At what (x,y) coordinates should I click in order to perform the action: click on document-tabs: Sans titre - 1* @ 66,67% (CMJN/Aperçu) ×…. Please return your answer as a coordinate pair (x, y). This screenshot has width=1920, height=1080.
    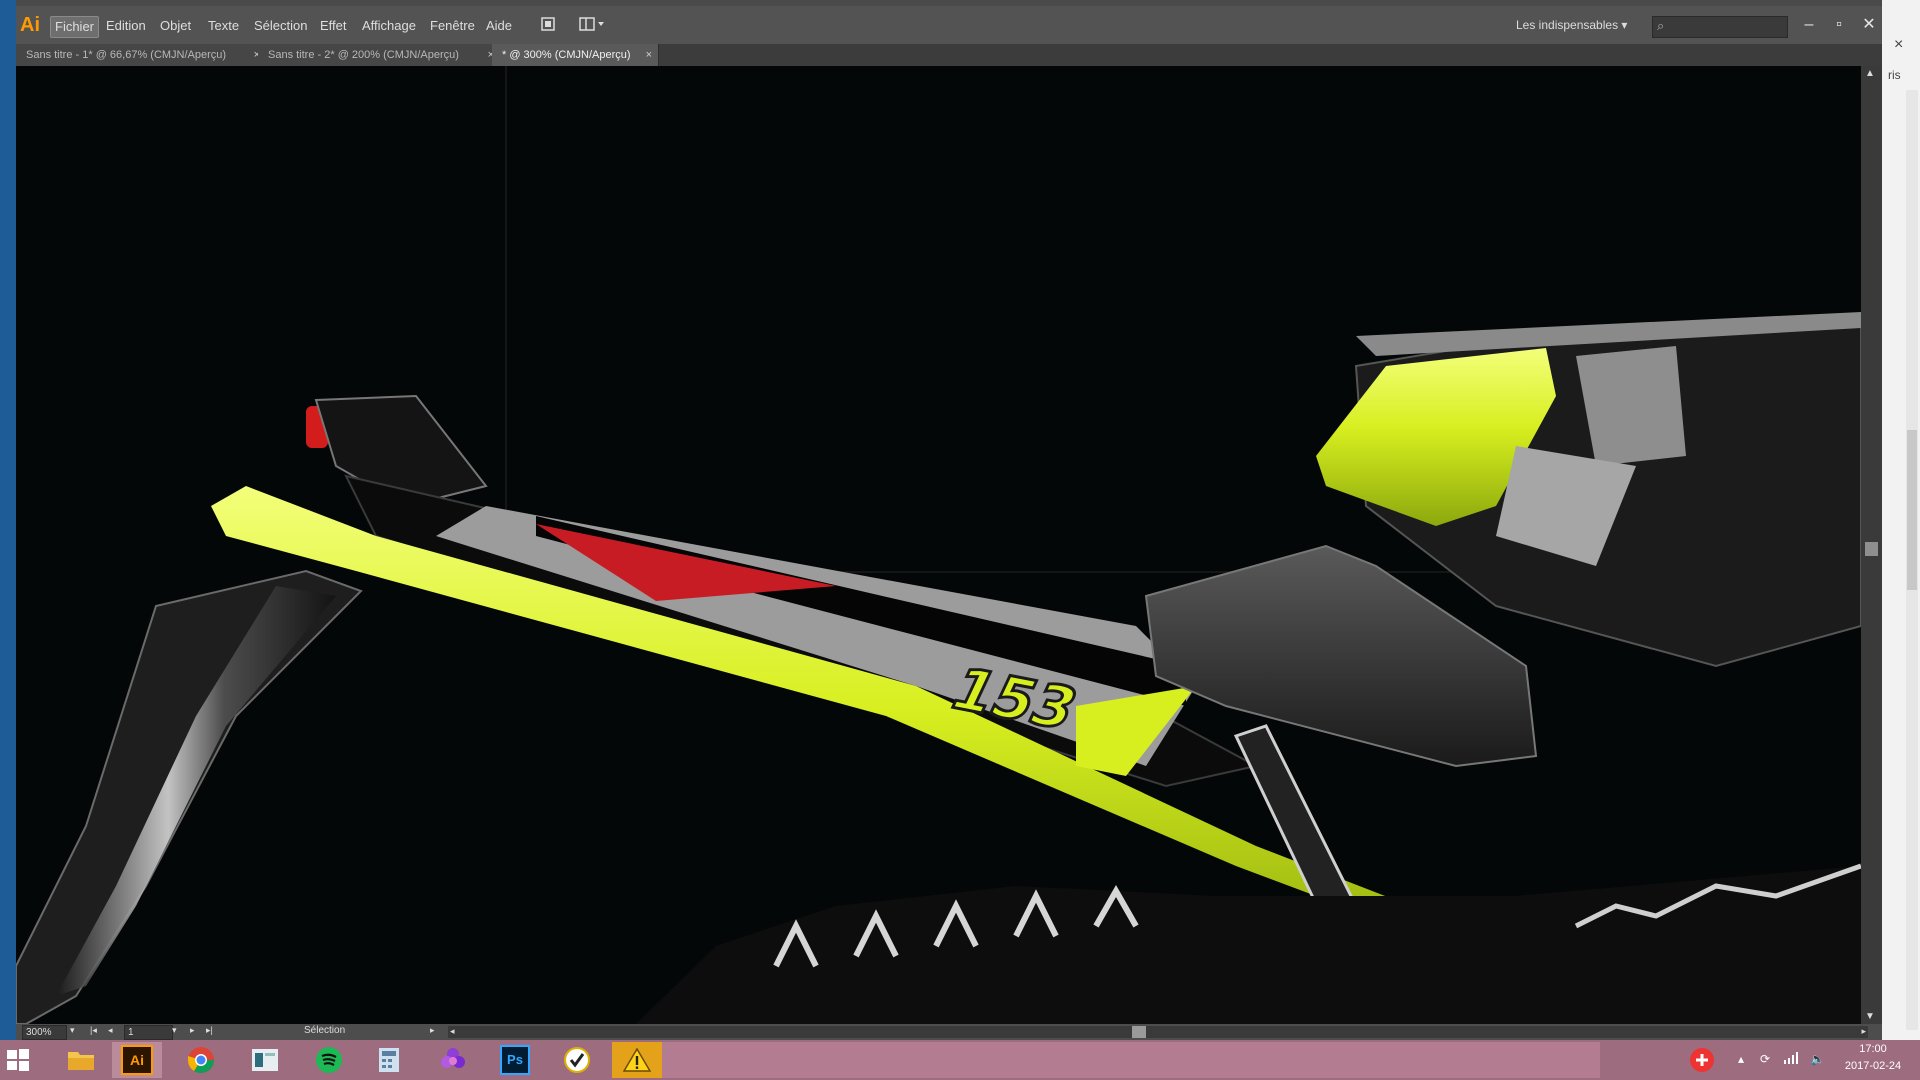
    Looking at the image, I should click on (949, 55).